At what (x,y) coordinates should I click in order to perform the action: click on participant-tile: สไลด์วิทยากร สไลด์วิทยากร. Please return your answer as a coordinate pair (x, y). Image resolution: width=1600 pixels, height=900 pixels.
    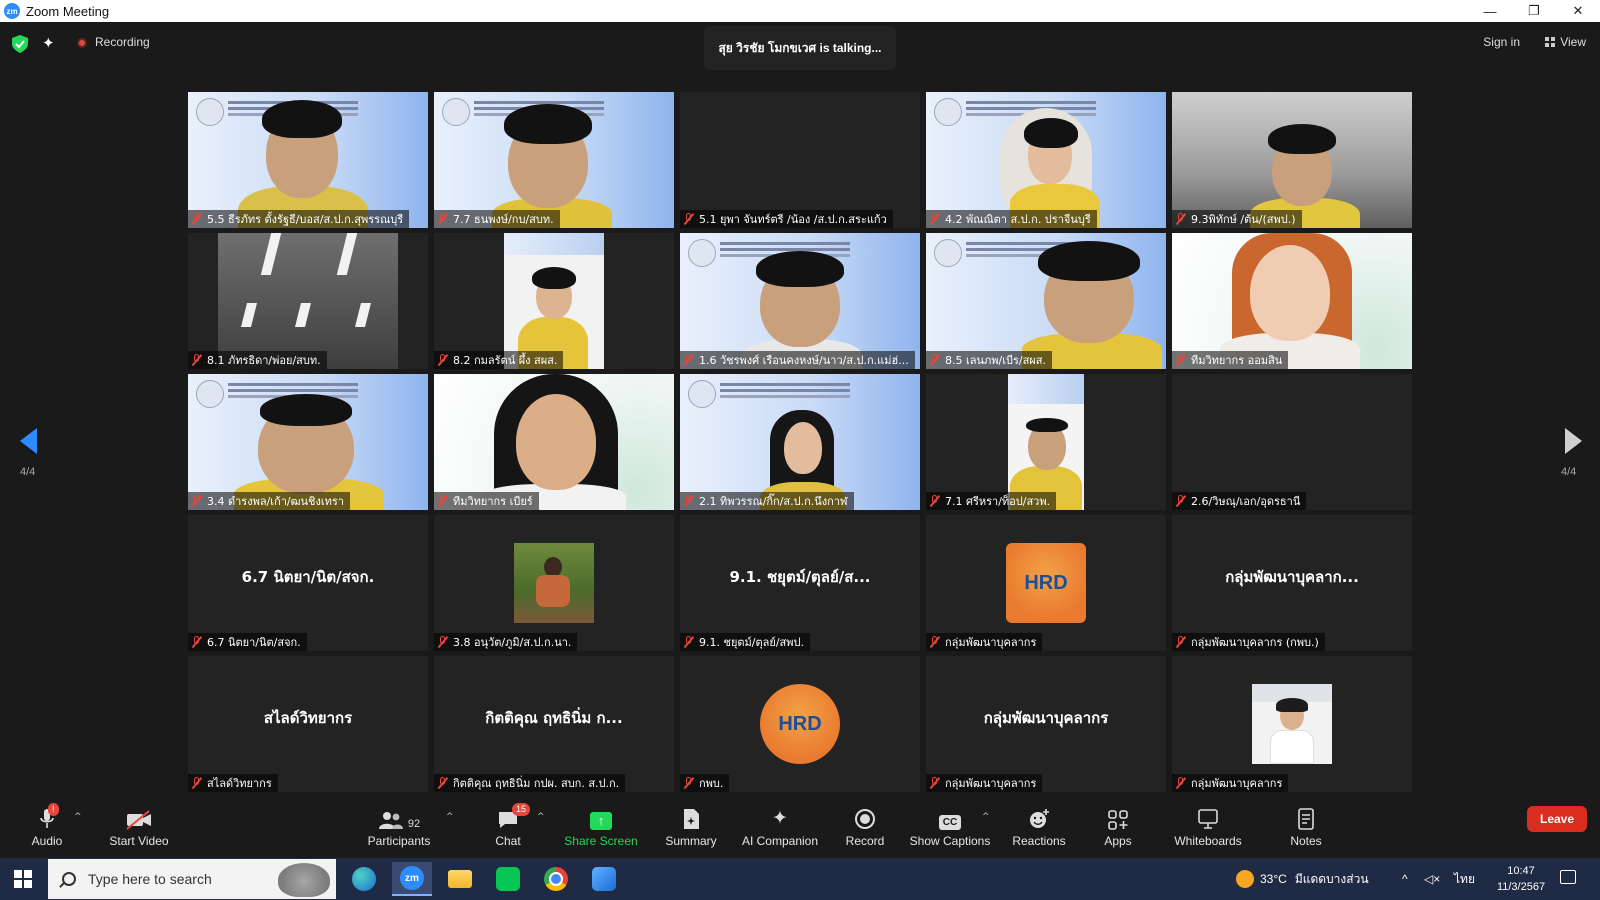
    Looking at the image, I should click on (308, 724).